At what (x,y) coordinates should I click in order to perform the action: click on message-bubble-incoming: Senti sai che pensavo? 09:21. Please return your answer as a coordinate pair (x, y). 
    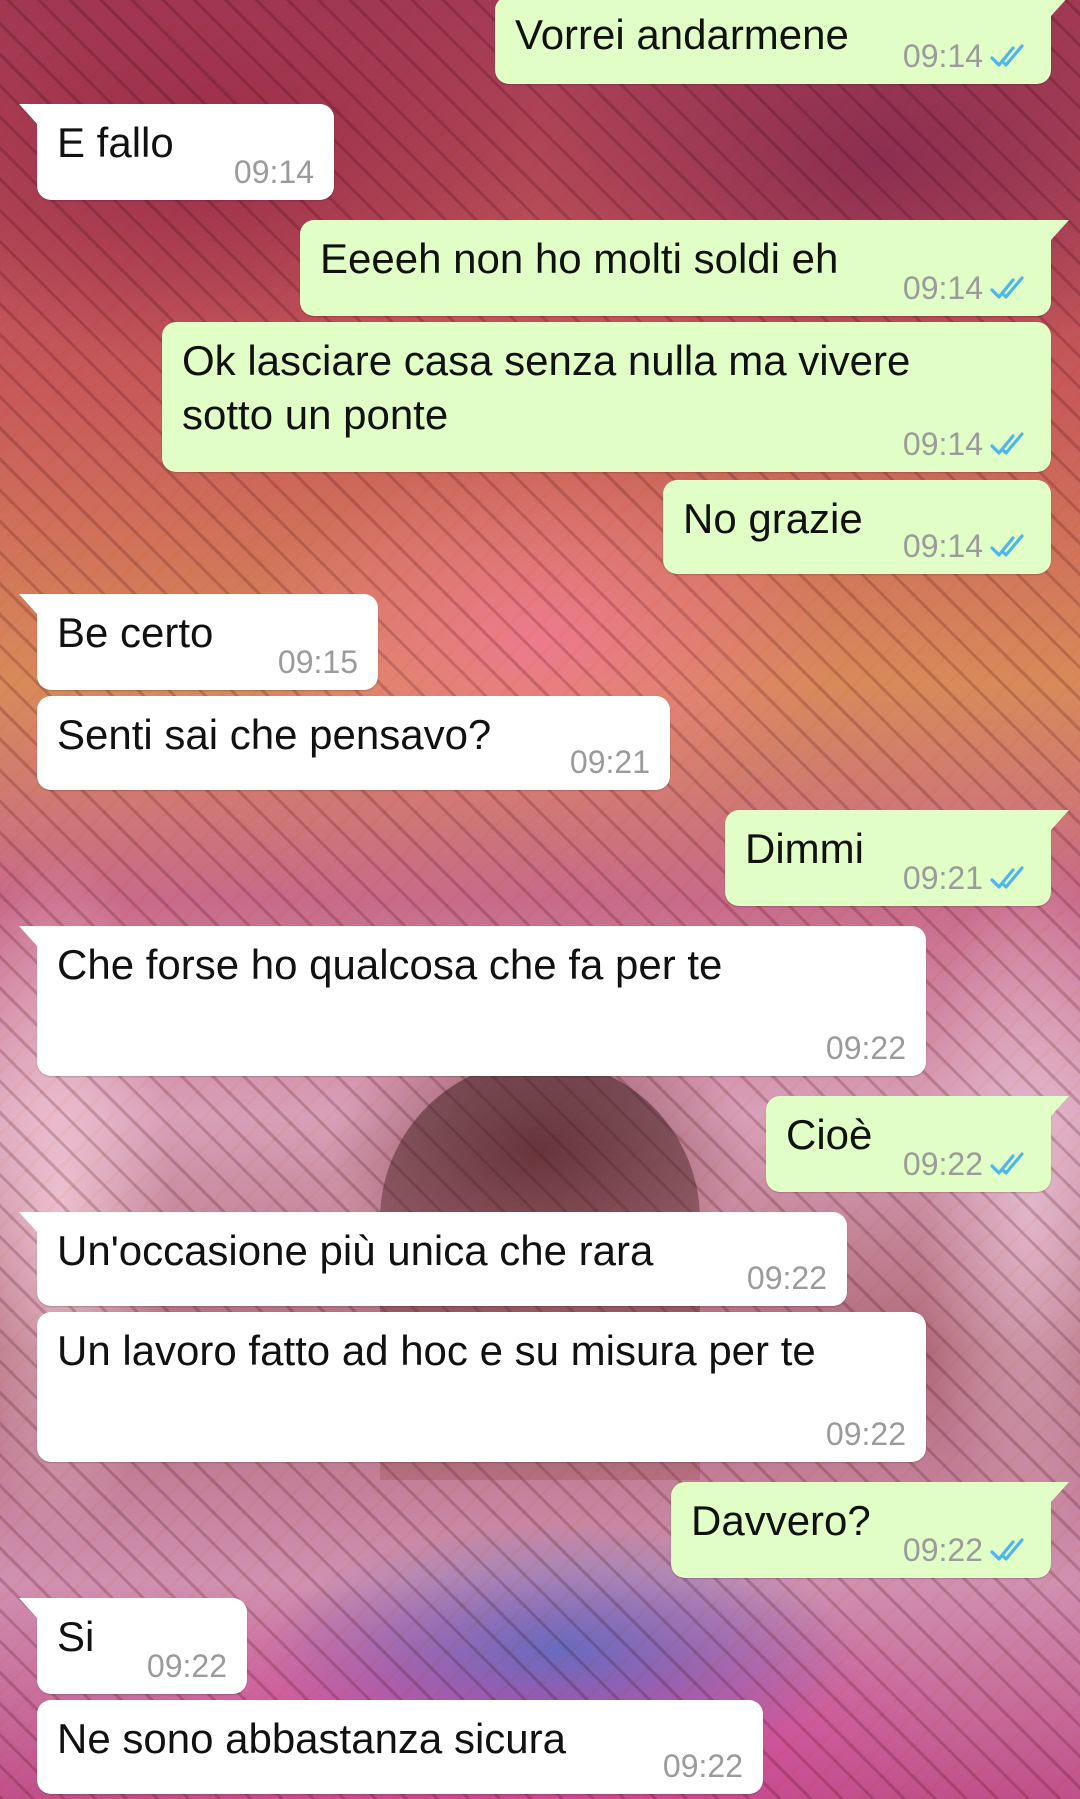
    Looking at the image, I should click on (353, 743).